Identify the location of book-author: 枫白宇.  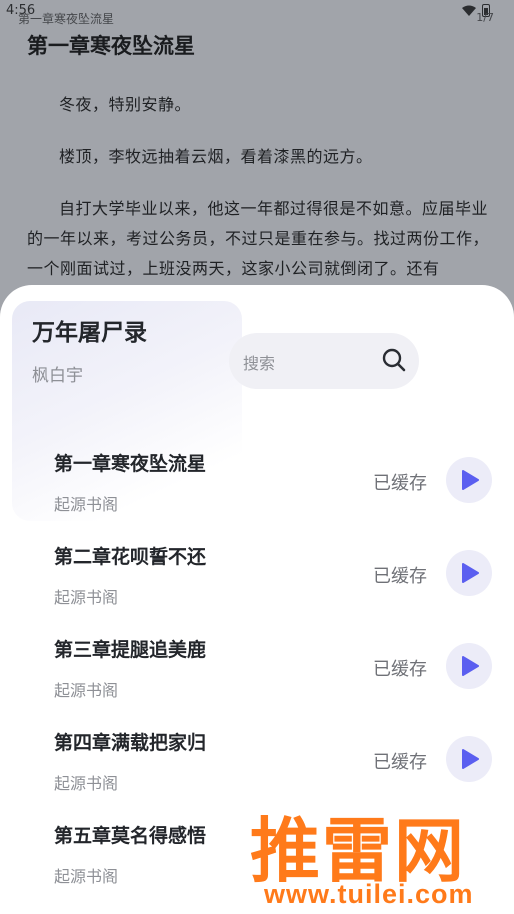
(57, 376).